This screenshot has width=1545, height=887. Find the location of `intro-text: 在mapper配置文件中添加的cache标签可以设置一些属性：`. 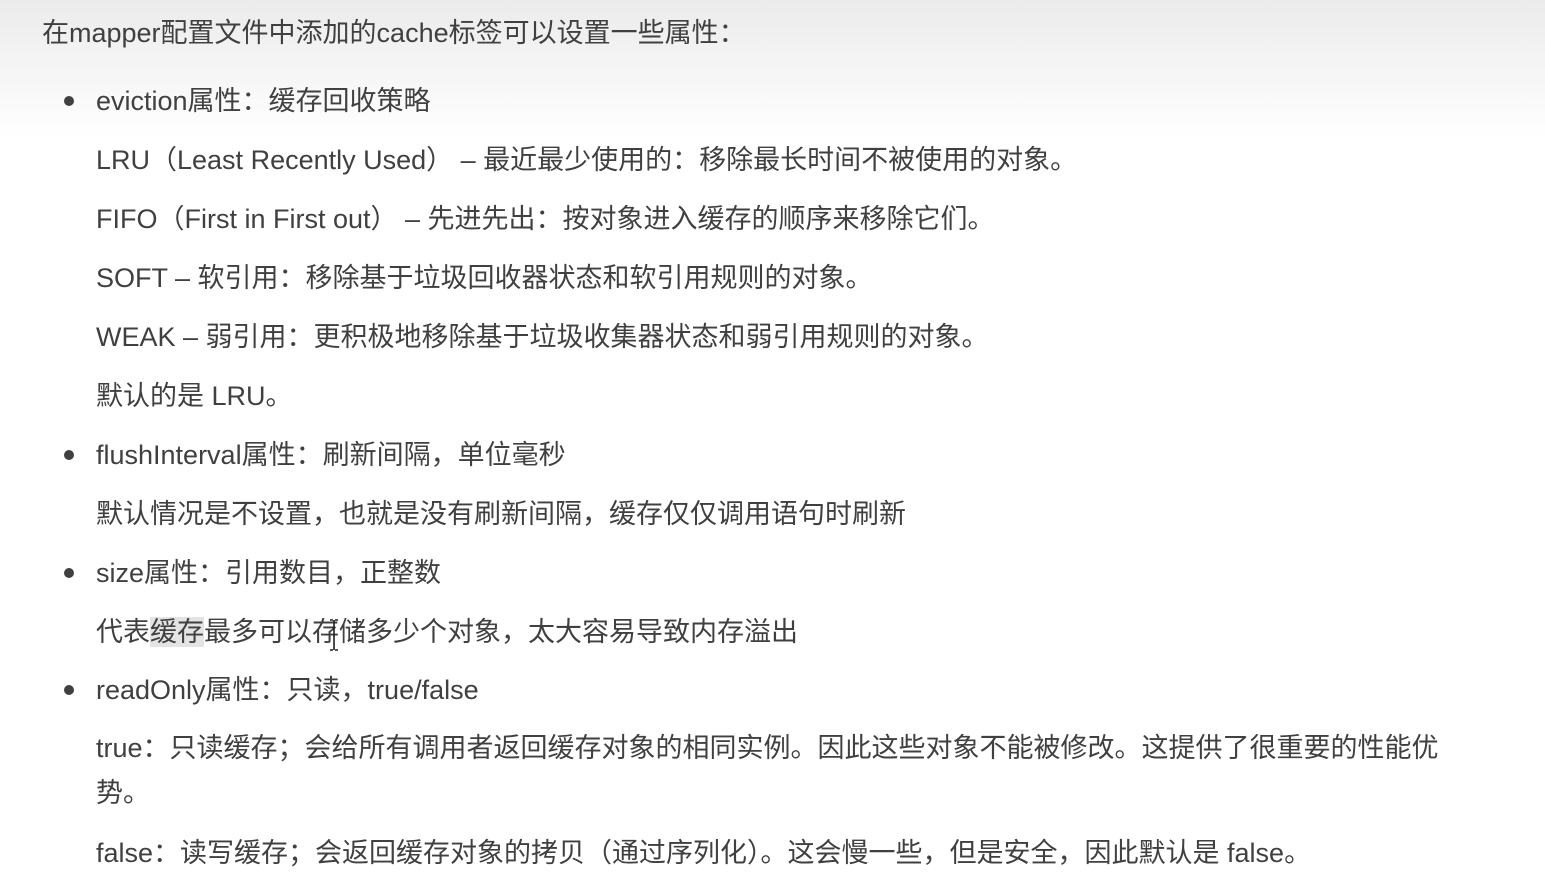

intro-text: 在mapper配置文件中添加的cache标签可以设置一些属性： is located at coordinates (394, 33).